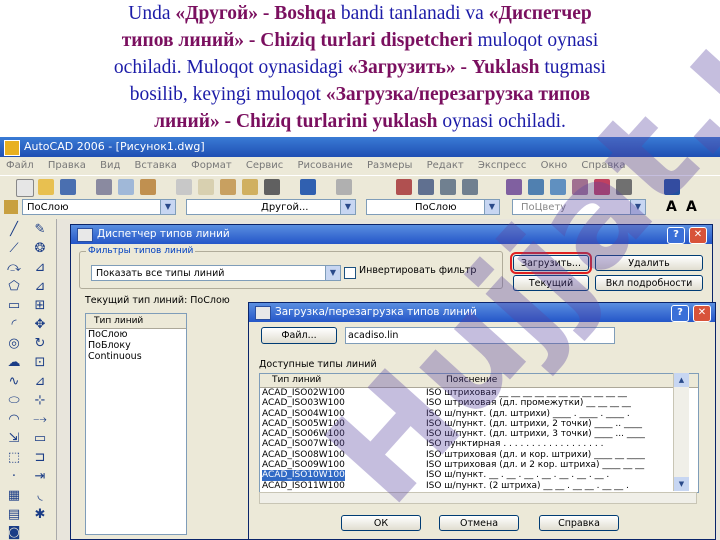  Describe the element at coordinates (14, 477) in the screenshot. I see `point-icon: ·` at that location.